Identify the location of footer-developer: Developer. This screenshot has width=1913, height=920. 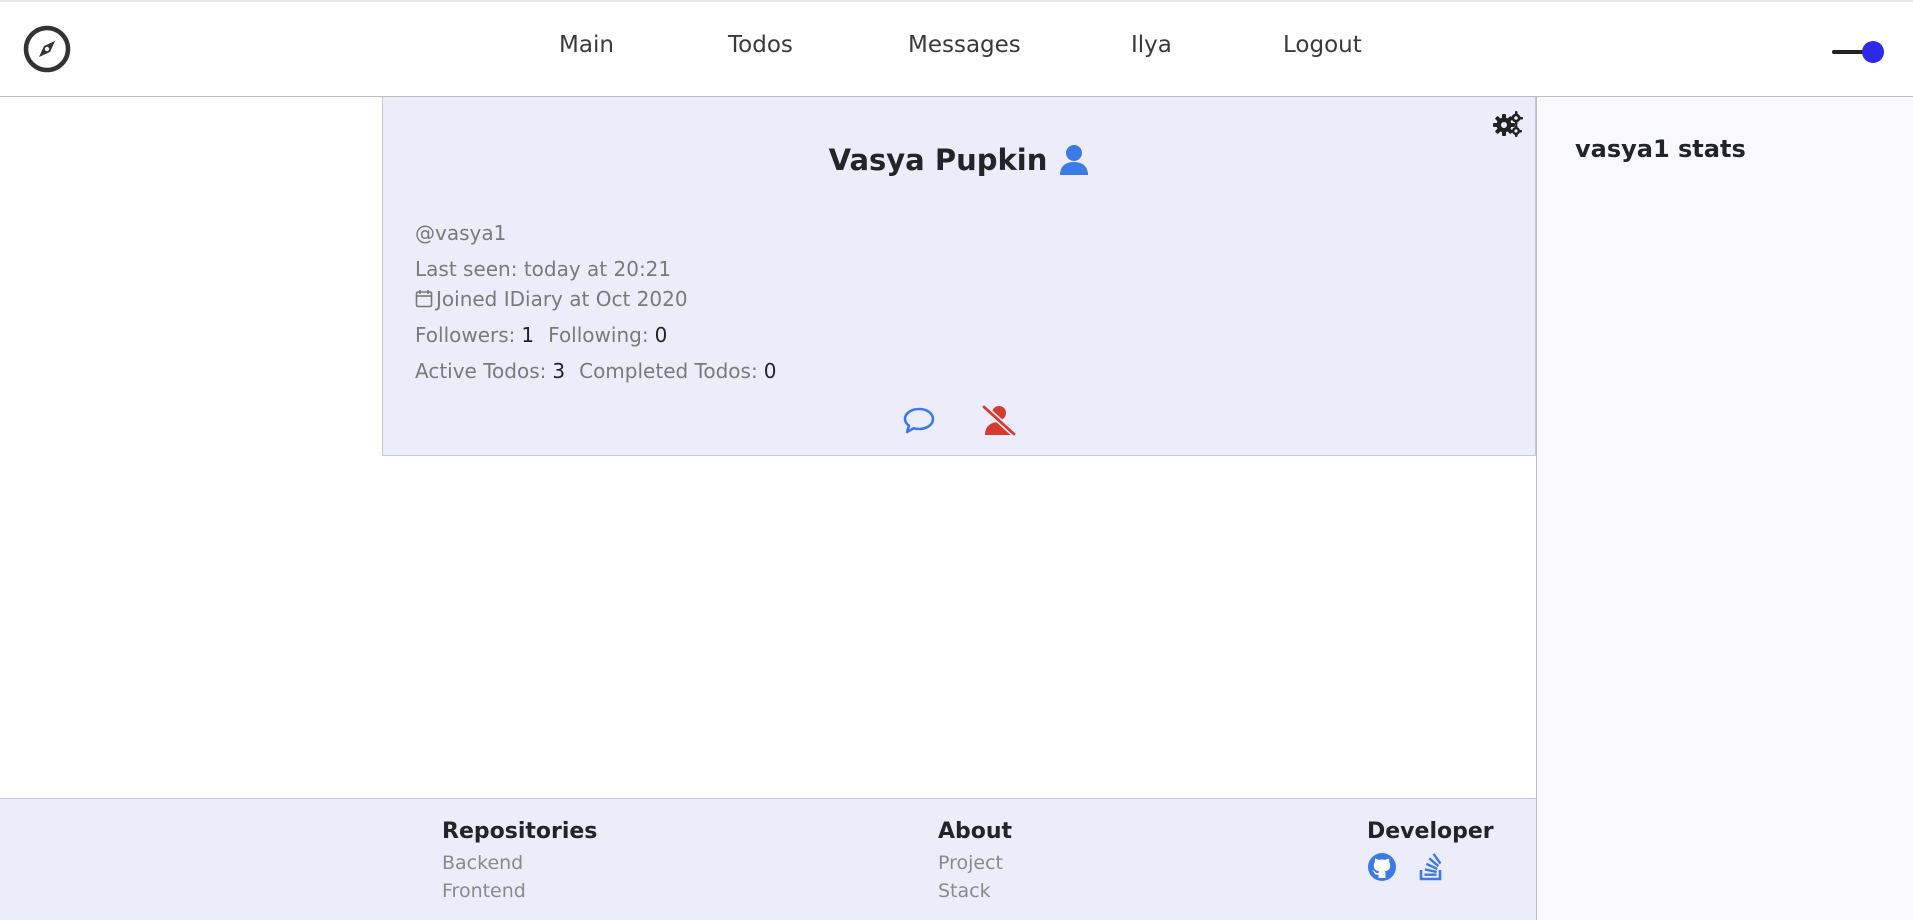
(1430, 852).